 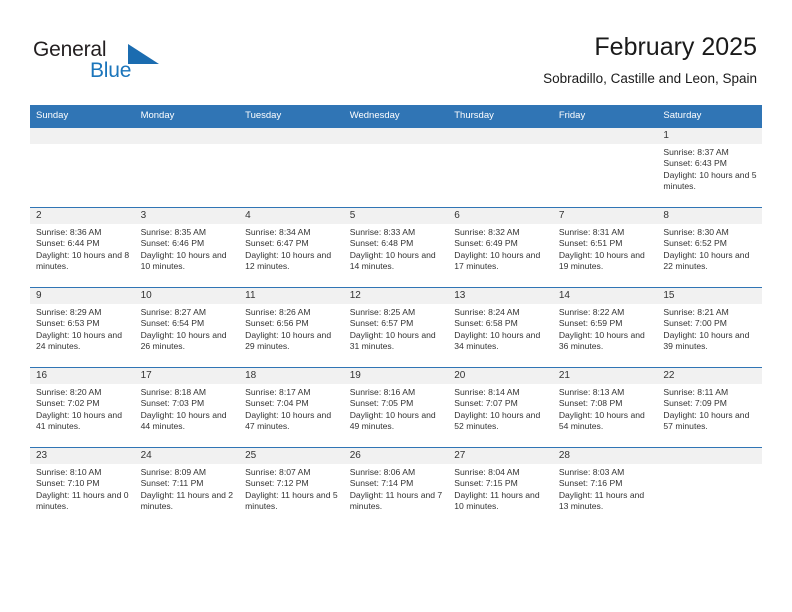 What do you see at coordinates (277, 323) in the screenshot?
I see `sunset-text: Sunset: 6:56 PM` at bounding box center [277, 323].